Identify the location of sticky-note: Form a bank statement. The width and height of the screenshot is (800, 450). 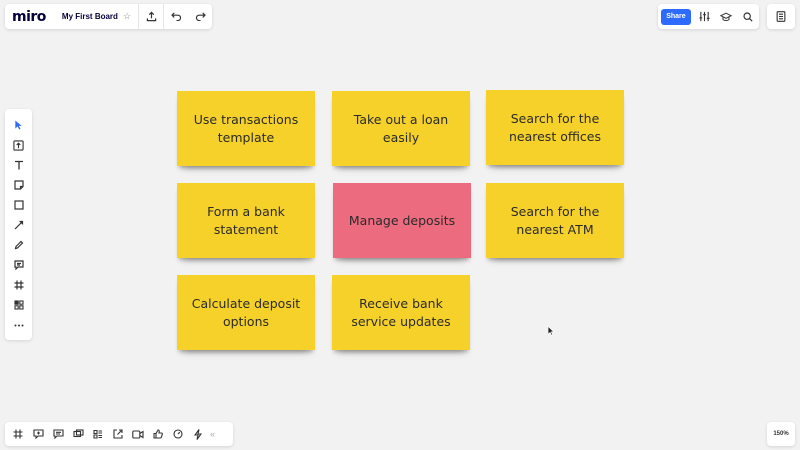
(246, 220).